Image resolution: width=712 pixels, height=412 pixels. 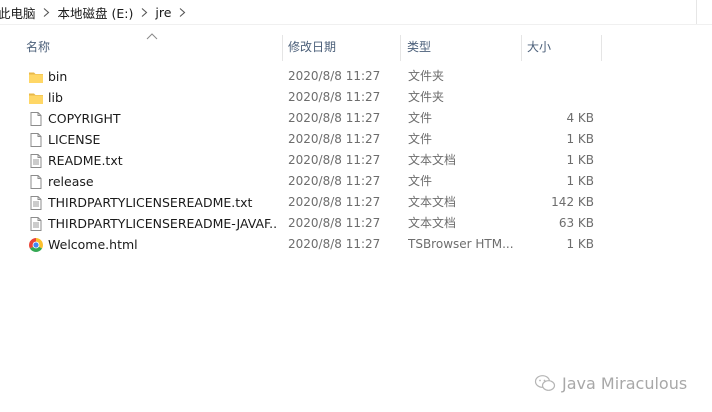 I want to click on breadcrumb-this-pc: 此电脑, so click(x=20, y=12).